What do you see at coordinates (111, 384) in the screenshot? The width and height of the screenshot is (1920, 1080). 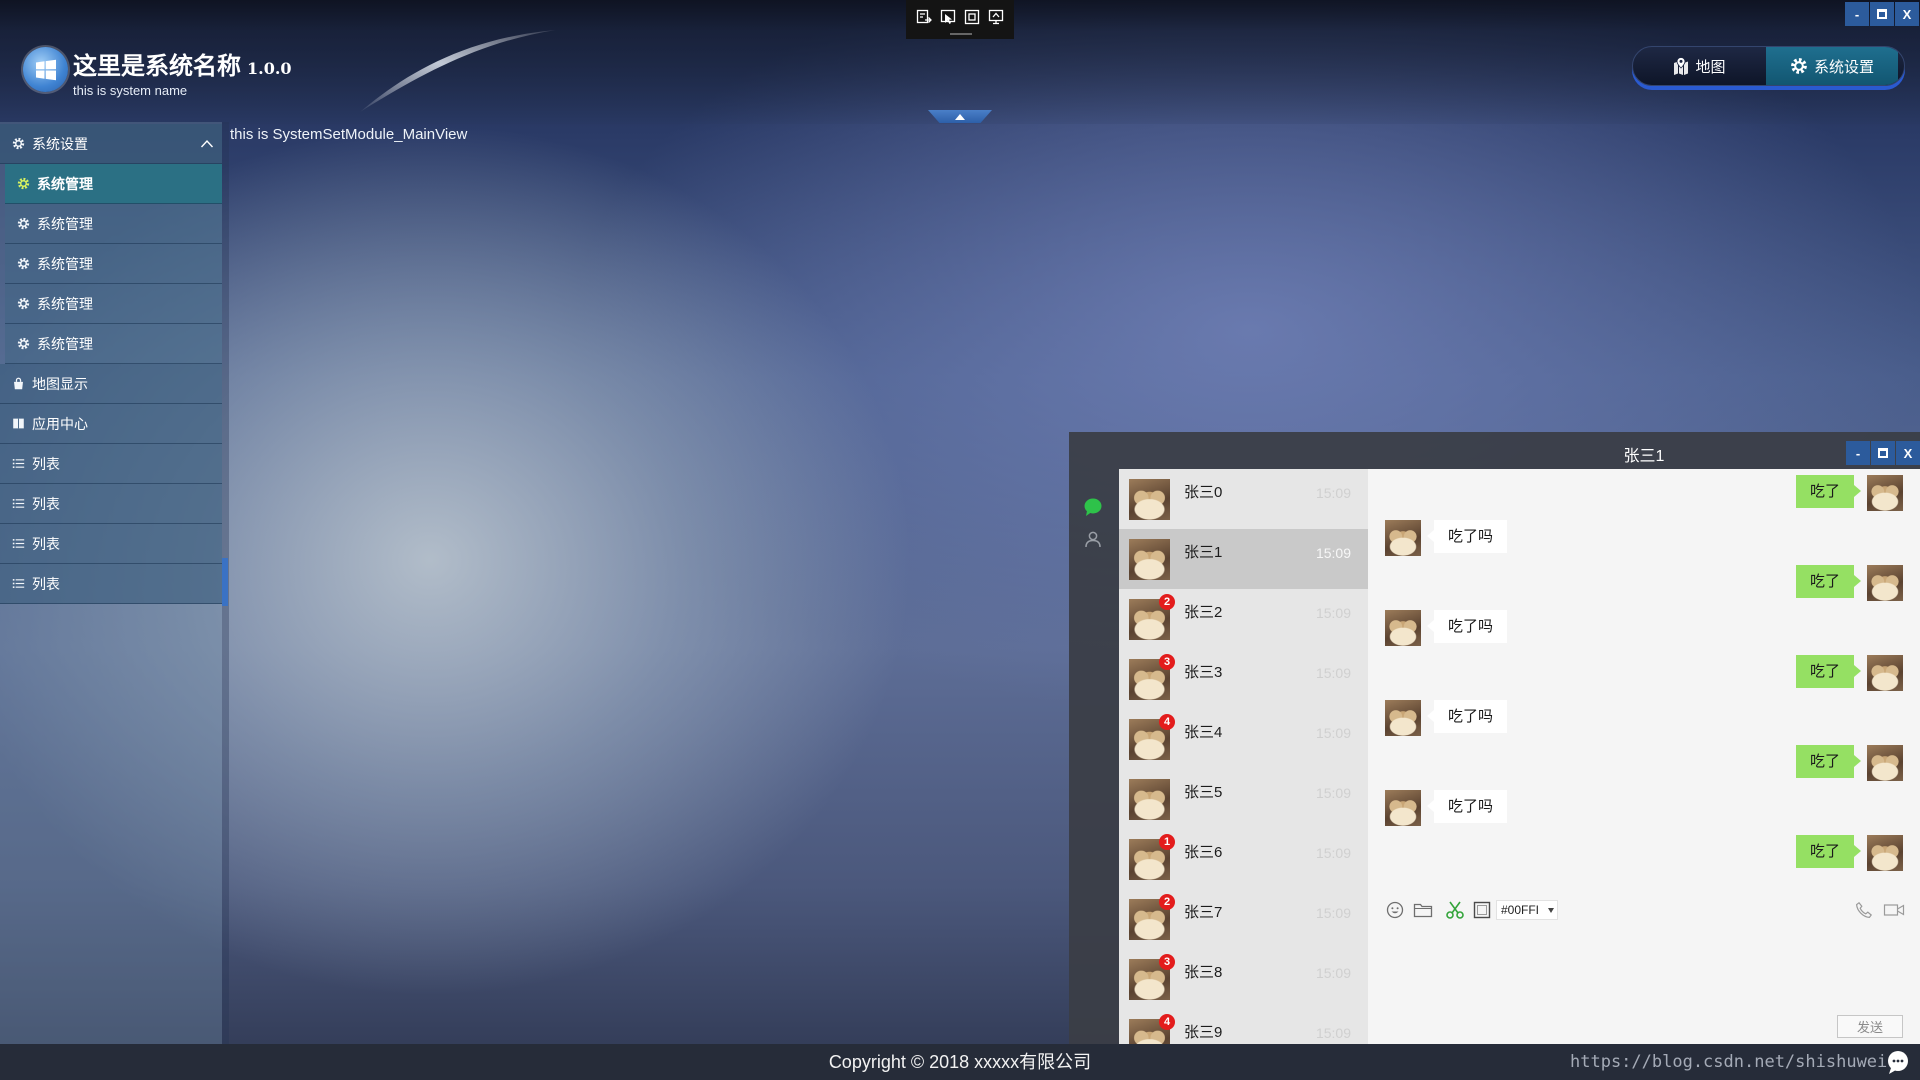 I see `sidebar-item-map-display: 地图显示` at bounding box center [111, 384].